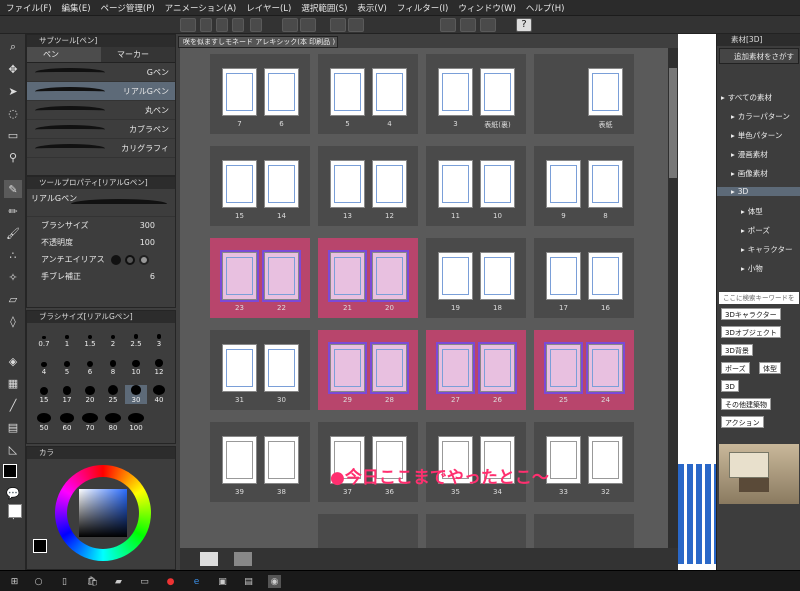  Describe the element at coordinates (143, 259) in the screenshot. I see `antialias-mid-icon` at that location.